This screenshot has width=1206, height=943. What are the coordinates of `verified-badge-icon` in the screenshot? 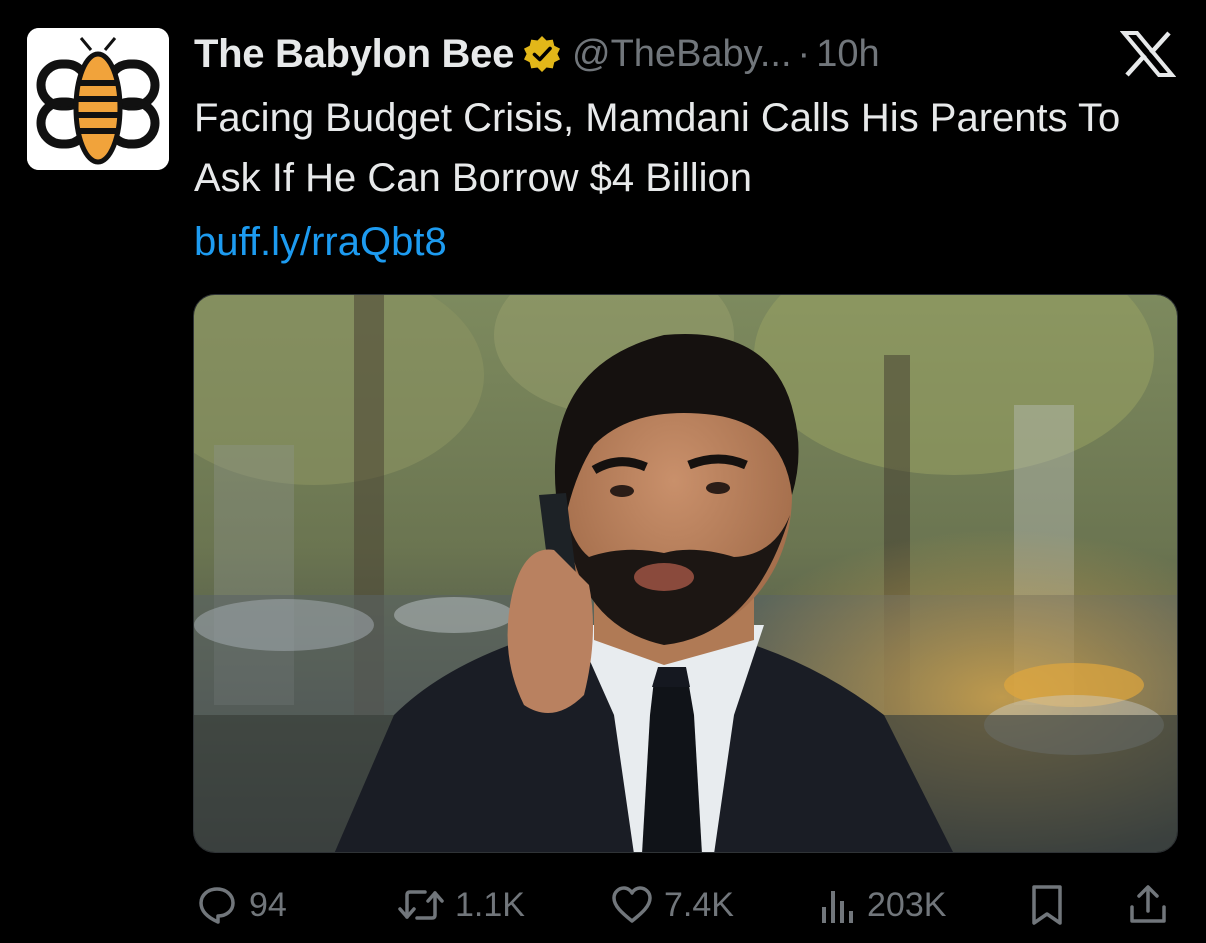 It's located at (542, 54).